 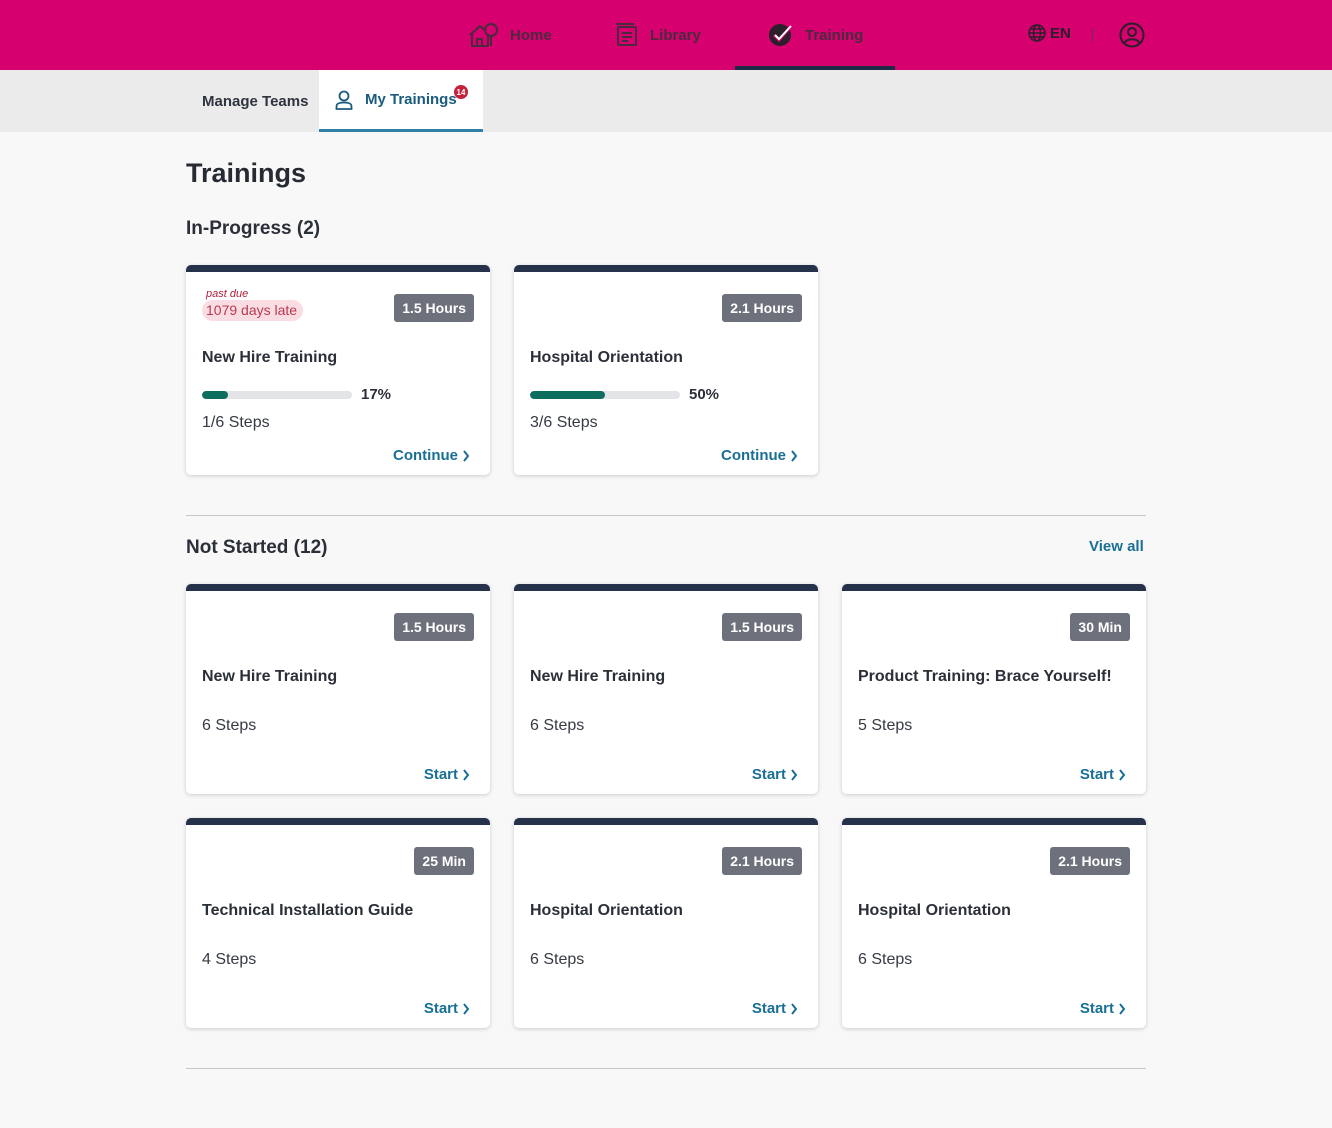 I want to click on nav-training-label: Training, so click(x=834, y=35).